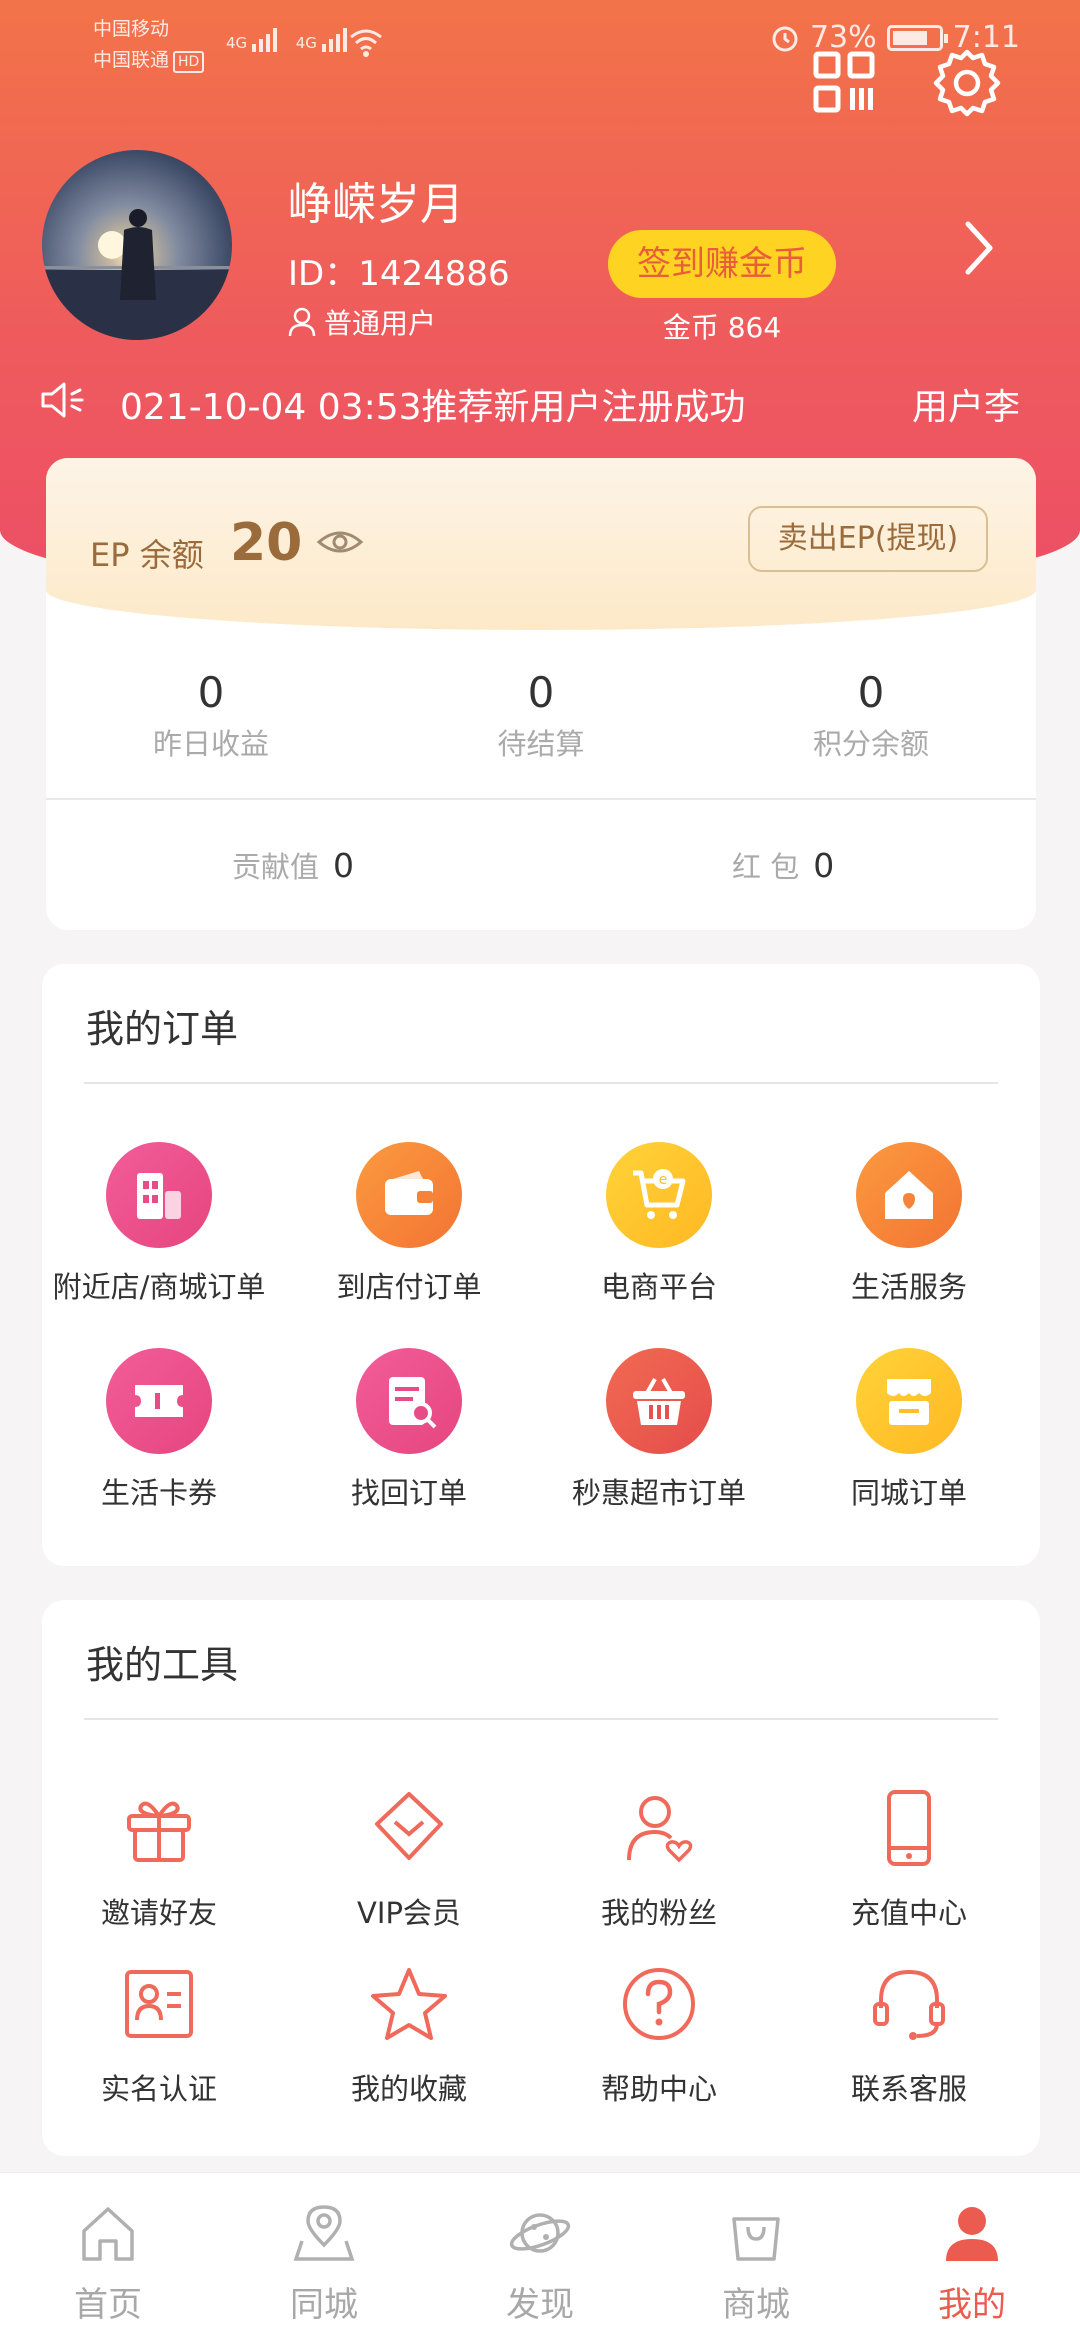 Image resolution: width=1080 pixels, height=2340 pixels. Describe the element at coordinates (366, 43) in the screenshot. I see `wifi-icon` at that location.